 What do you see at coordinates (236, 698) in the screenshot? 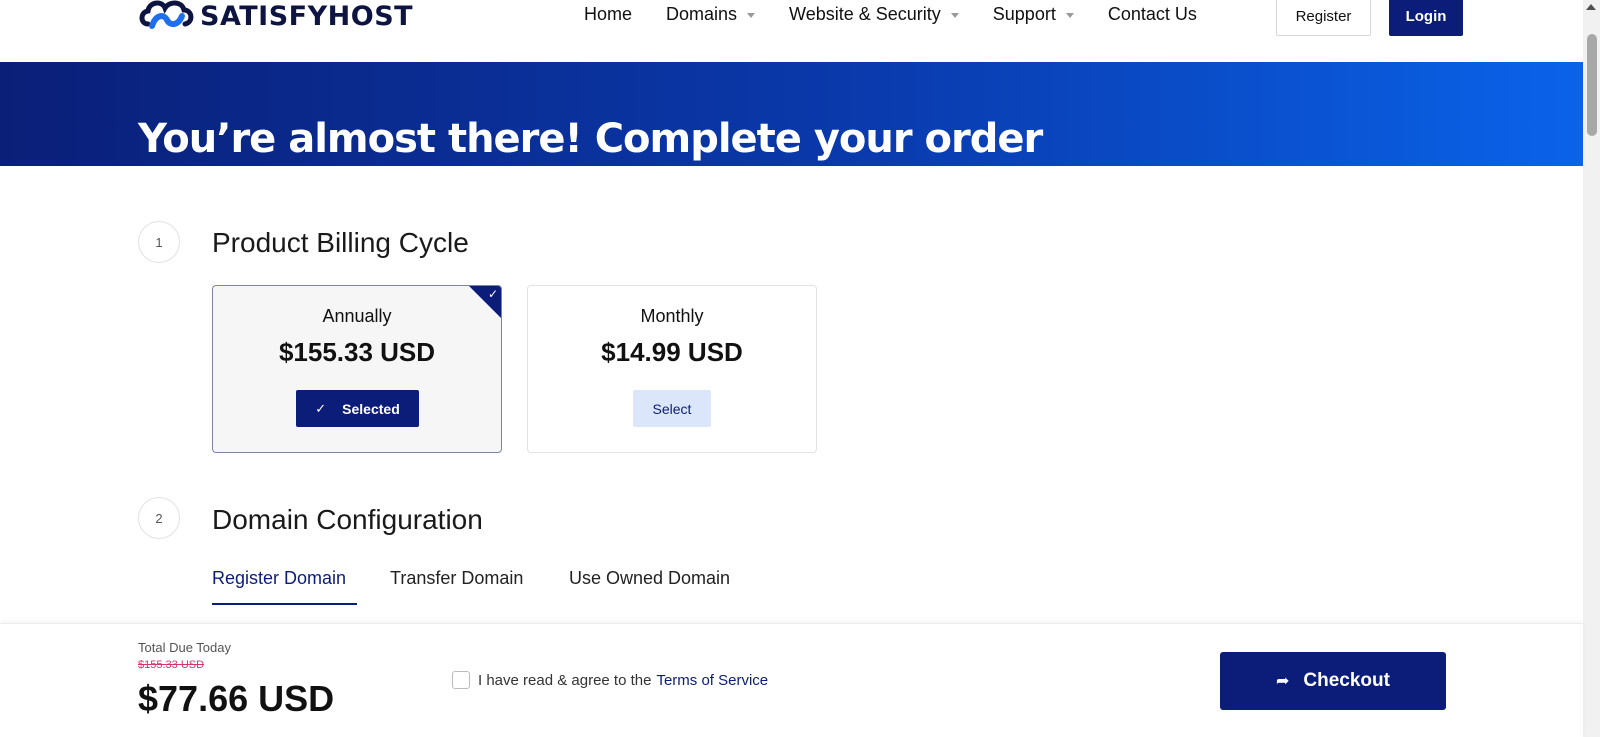
I see `total-amount: $77.66 USD` at bounding box center [236, 698].